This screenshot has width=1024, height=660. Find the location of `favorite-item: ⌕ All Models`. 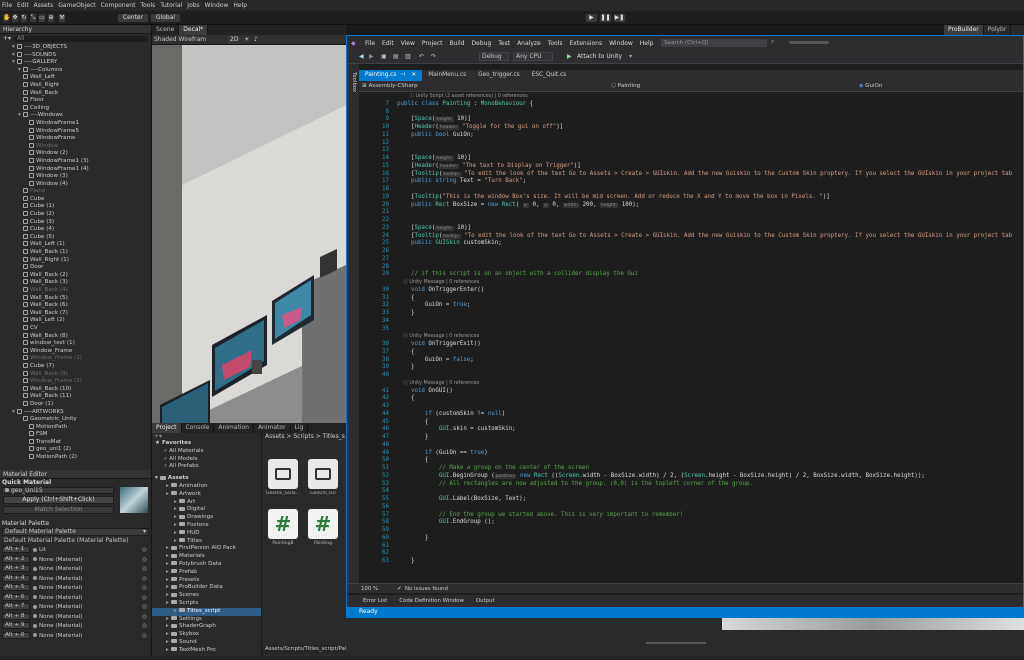

favorite-item: ⌕ All Models is located at coordinates (206, 460).